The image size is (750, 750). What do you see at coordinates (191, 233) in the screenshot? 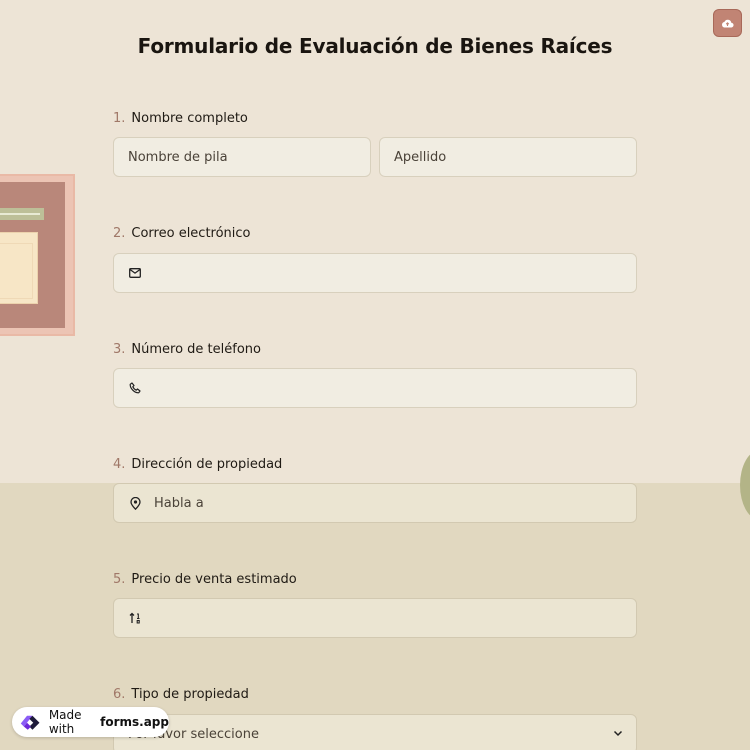
I see `question-text: Correo electrónico` at bounding box center [191, 233].